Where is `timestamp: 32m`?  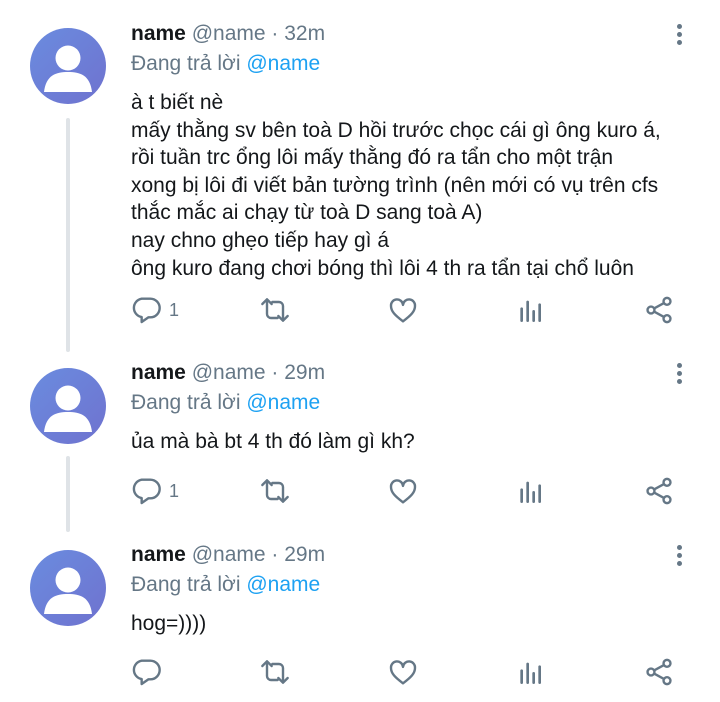
timestamp: 32m is located at coordinates (304, 33).